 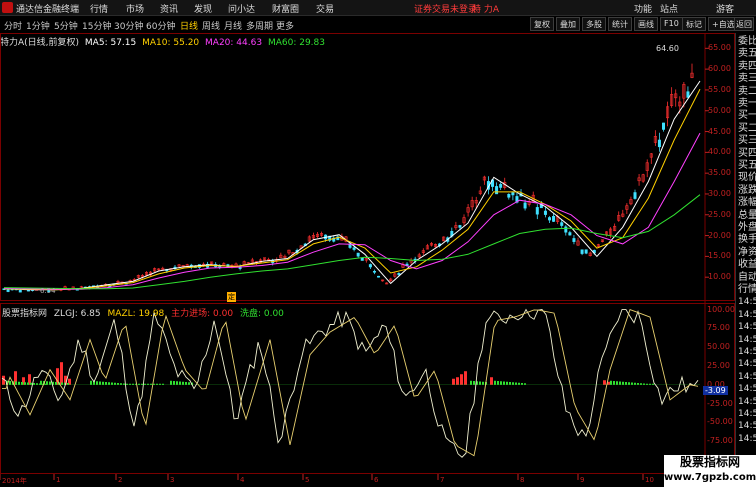 I want to click on watermark: 股票指标网 www.7gpzb.com, so click(x=710, y=471).